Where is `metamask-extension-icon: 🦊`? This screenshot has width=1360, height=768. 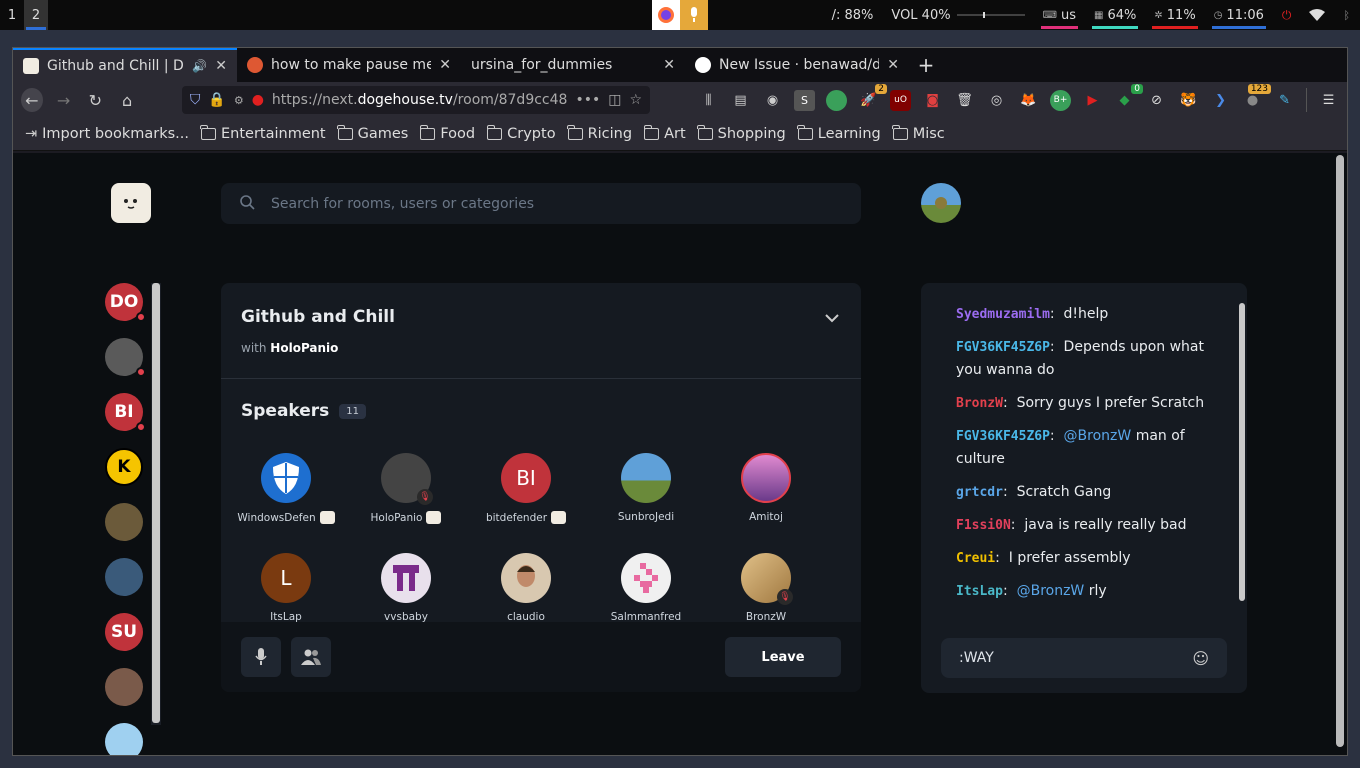 metamask-extension-icon: 🦊 is located at coordinates (1028, 100).